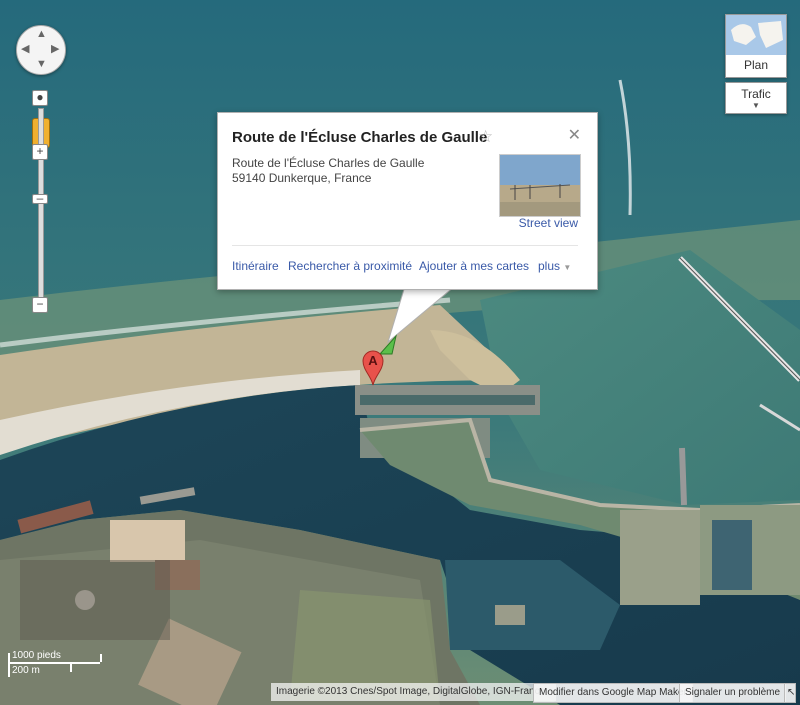 The height and width of the screenshot is (705, 800). I want to click on pan-up-icon: ▲, so click(41, 34).